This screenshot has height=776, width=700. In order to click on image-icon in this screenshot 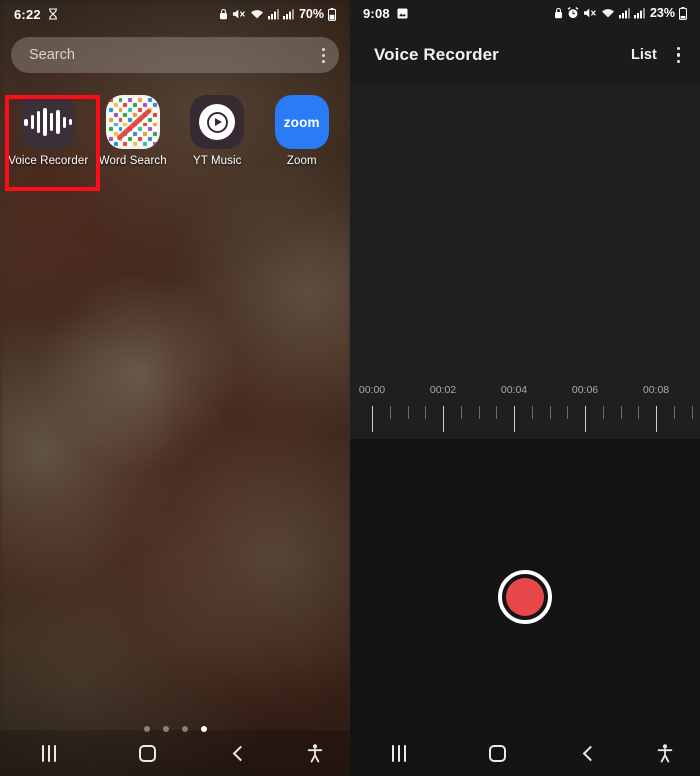, I will do `click(402, 13)`.